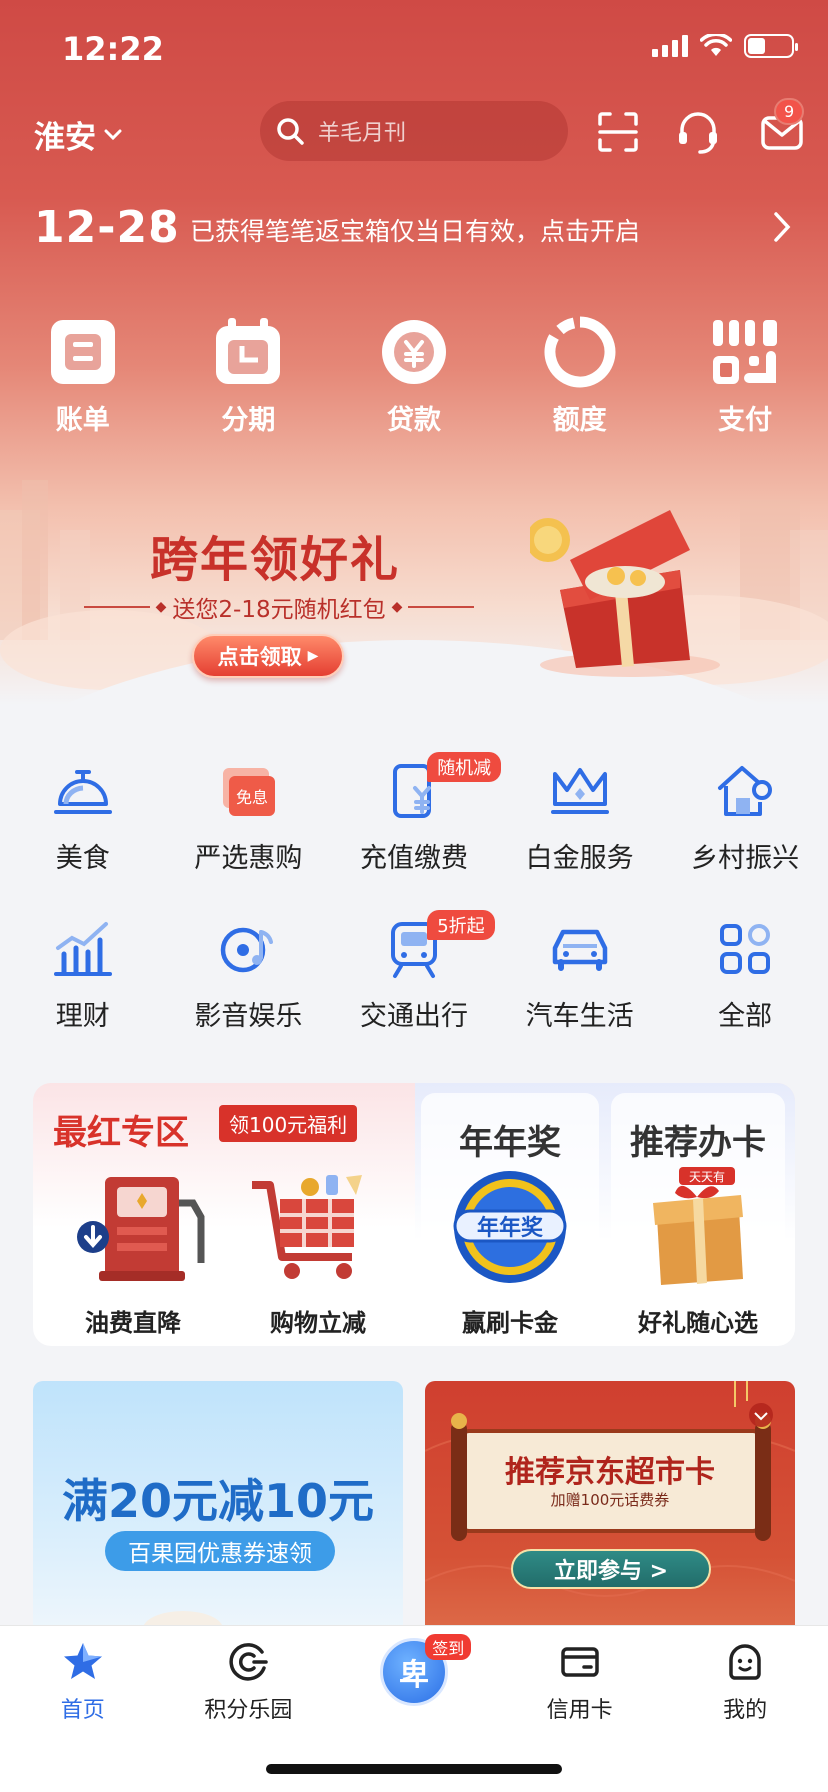 Image resolution: width=828 pixels, height=1792 pixels. Describe the element at coordinates (414, 48) in the screenshot. I see `status-bar: 12:22` at that location.